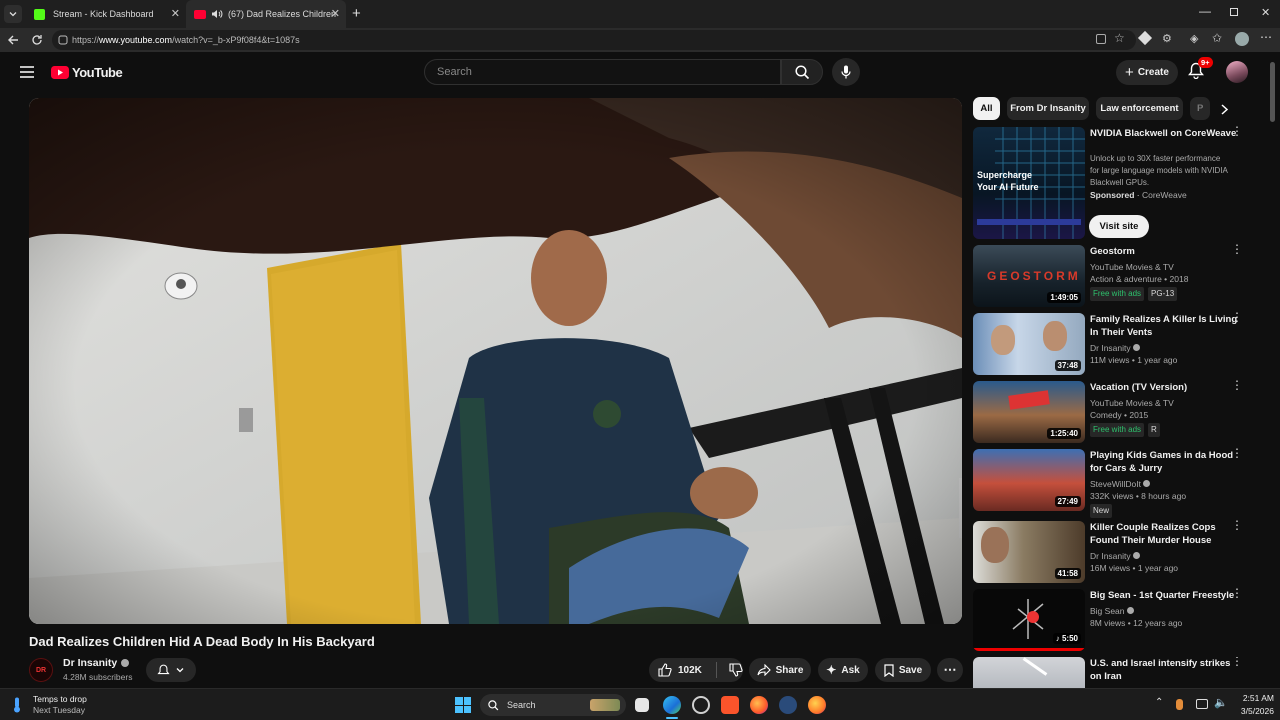  What do you see at coordinates (1265, 12) in the screenshot?
I see `close-window-button: ✕` at bounding box center [1265, 12].